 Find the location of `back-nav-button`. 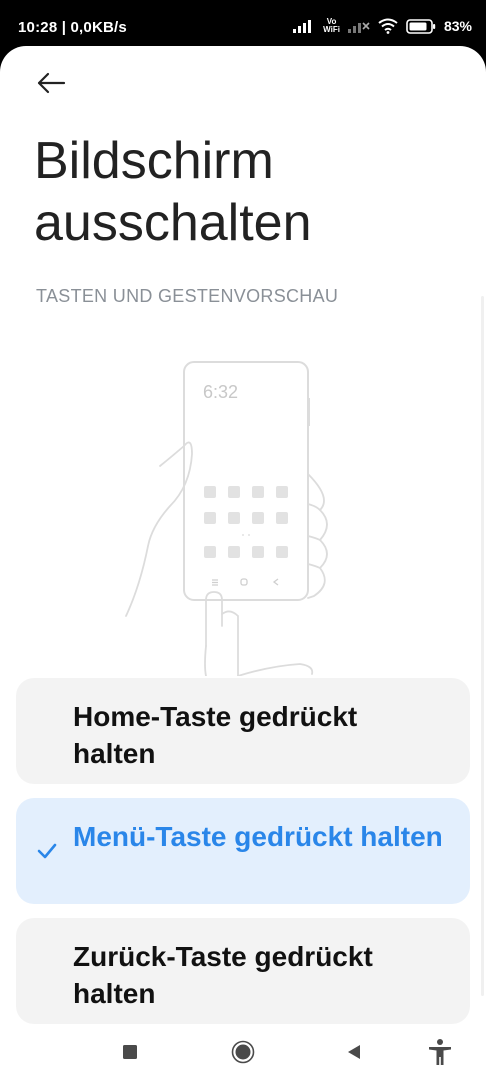

back-nav-button is located at coordinates (354, 1052).